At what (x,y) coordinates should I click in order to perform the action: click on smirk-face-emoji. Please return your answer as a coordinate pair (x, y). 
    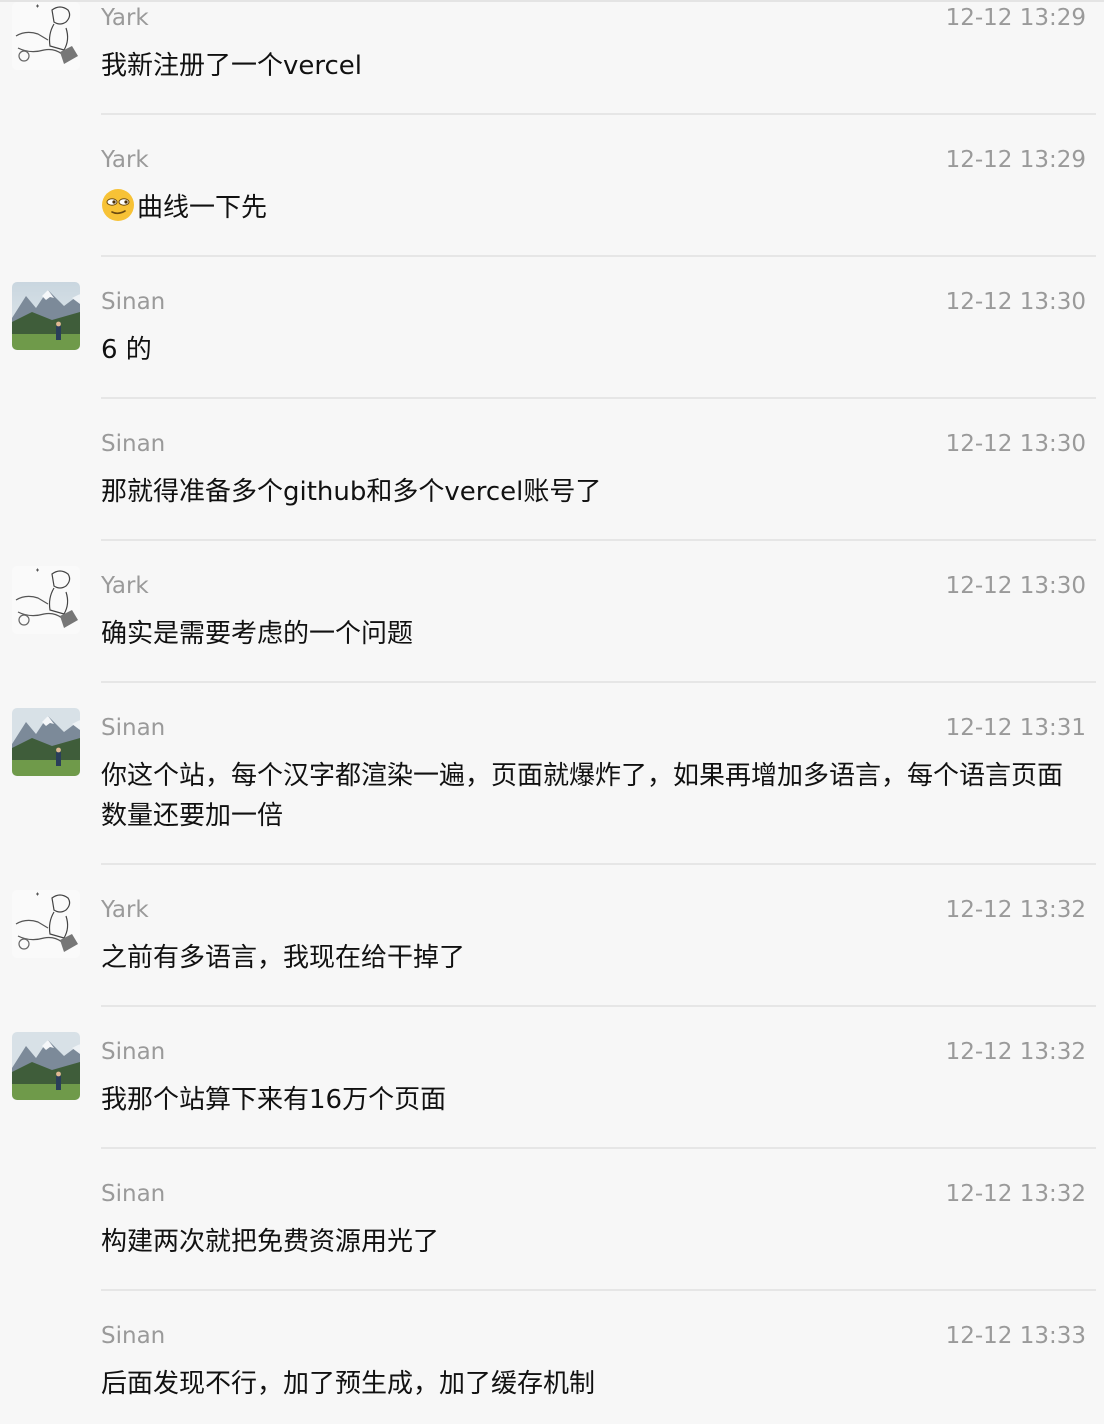
    Looking at the image, I should click on (118, 205).